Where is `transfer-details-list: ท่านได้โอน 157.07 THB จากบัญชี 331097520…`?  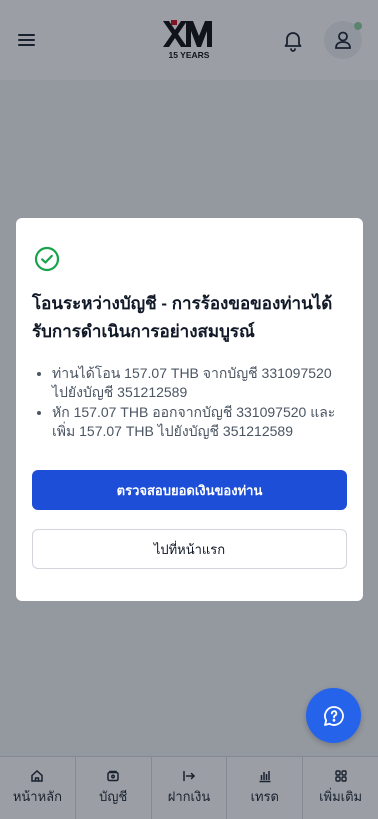 transfer-details-list: ท่านได้โอน 157.07 THB จากบัญชี 331097520… is located at coordinates (189, 402).